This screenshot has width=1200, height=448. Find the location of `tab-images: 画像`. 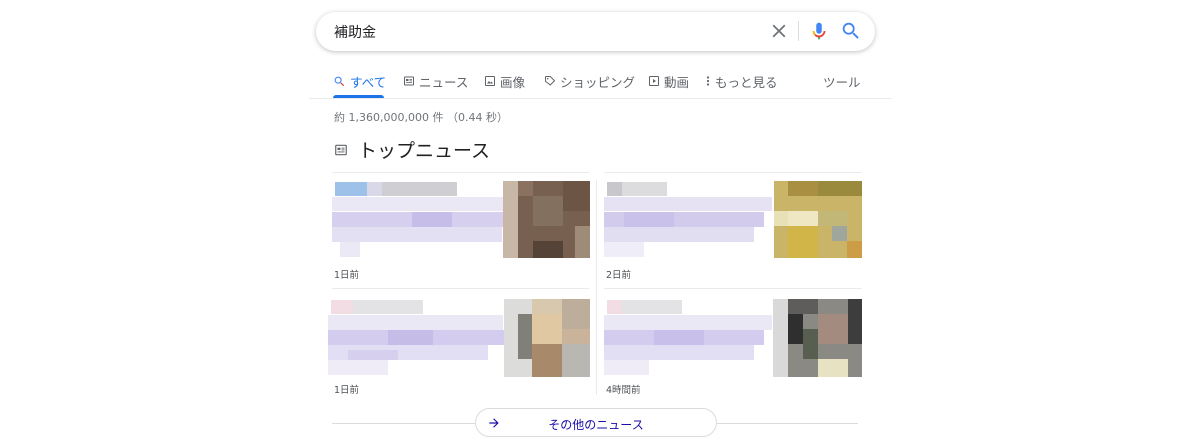

tab-images: 画像 is located at coordinates (504, 81).